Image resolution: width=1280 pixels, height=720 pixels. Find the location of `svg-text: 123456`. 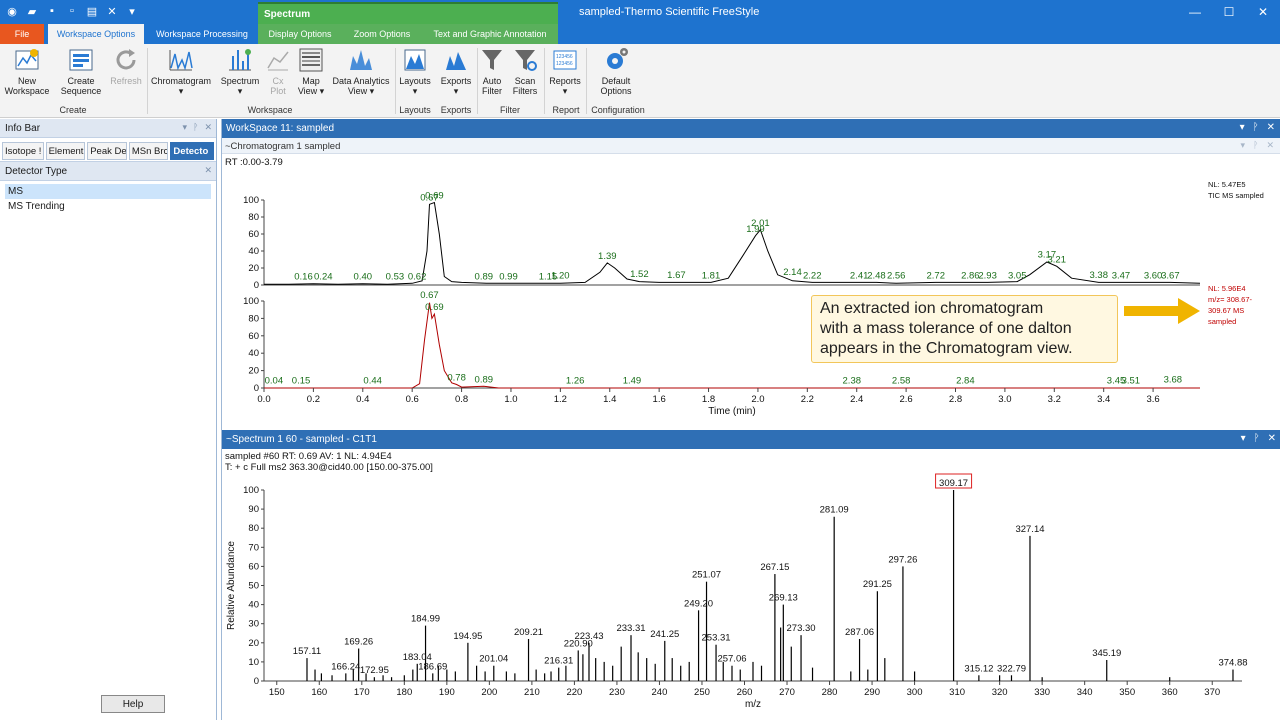

svg-text: 123456 is located at coordinates (564, 57).